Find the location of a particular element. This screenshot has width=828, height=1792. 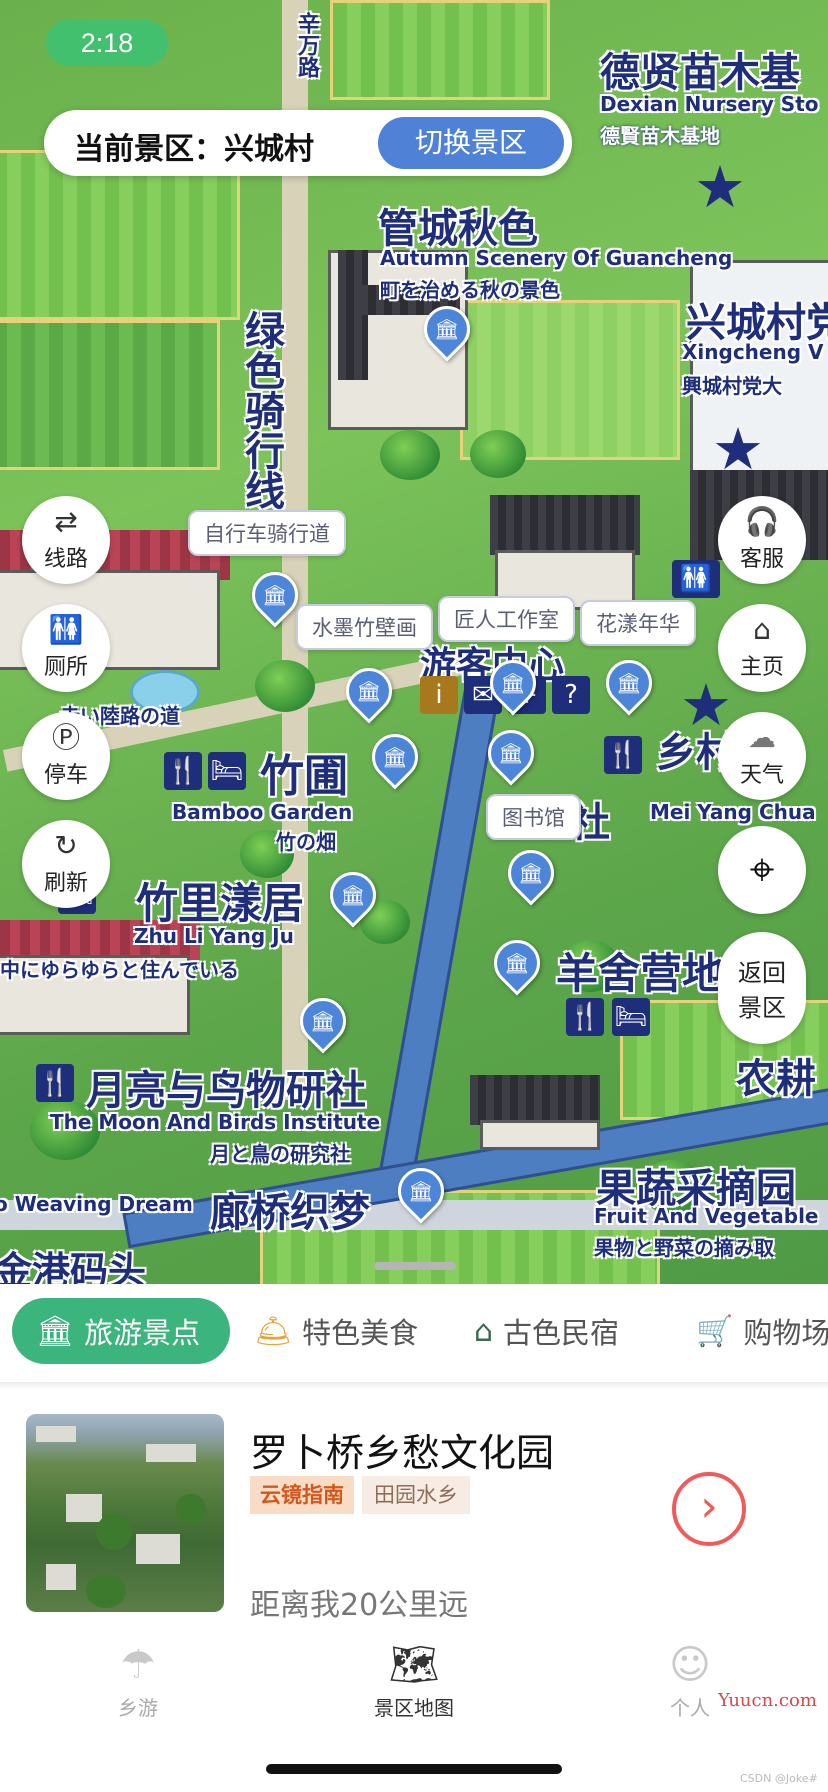

return-label-line1: 返回 is located at coordinates (762, 973).